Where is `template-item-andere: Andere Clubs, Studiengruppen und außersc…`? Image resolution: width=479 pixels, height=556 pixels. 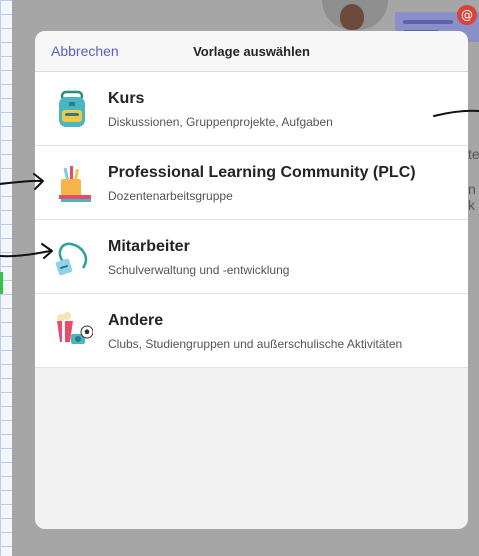
template-item-andere: Andere Clubs, Studiengruppen und außersc… is located at coordinates (251, 331).